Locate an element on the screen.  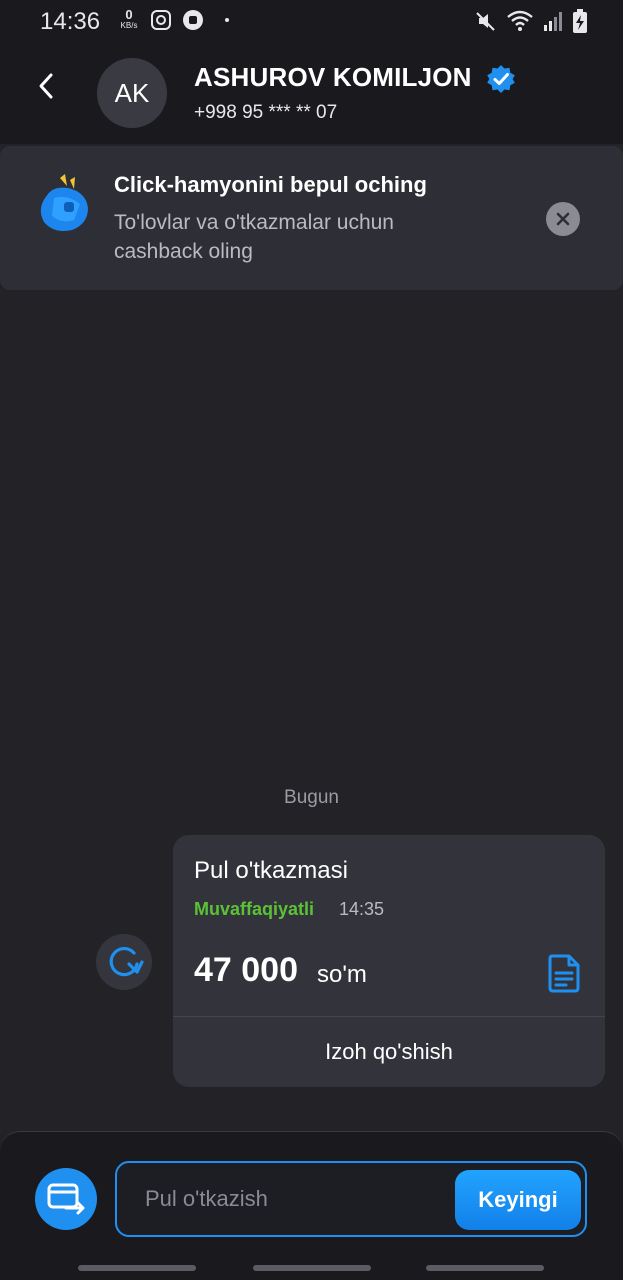
wifi-icon is located at coordinates (520, 20).